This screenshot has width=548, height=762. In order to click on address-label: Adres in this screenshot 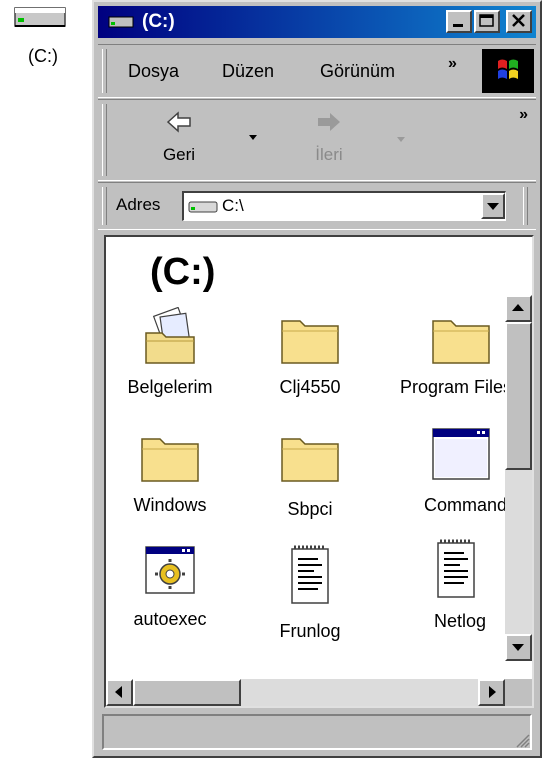, I will do `click(138, 204)`.